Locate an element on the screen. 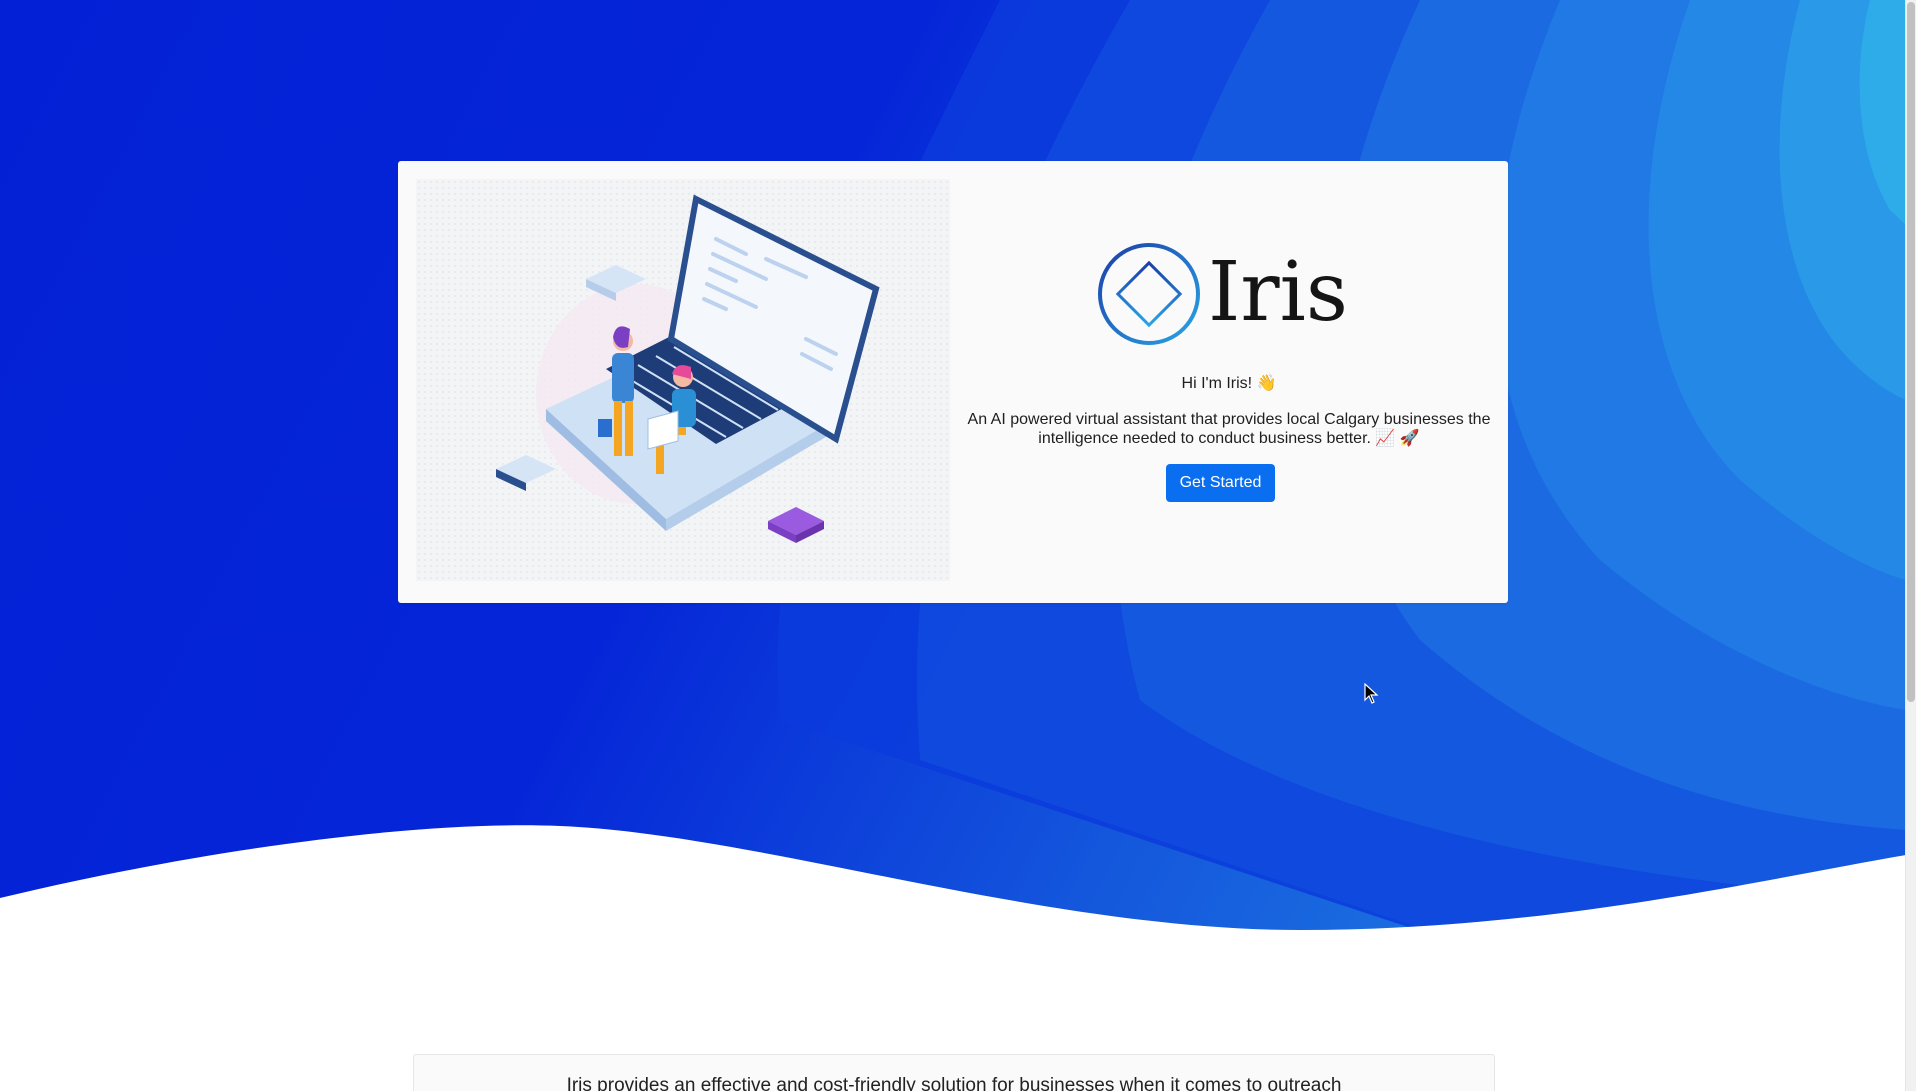 The width and height of the screenshot is (1916, 1091). brand: Iris is located at coordinates (1226, 296).